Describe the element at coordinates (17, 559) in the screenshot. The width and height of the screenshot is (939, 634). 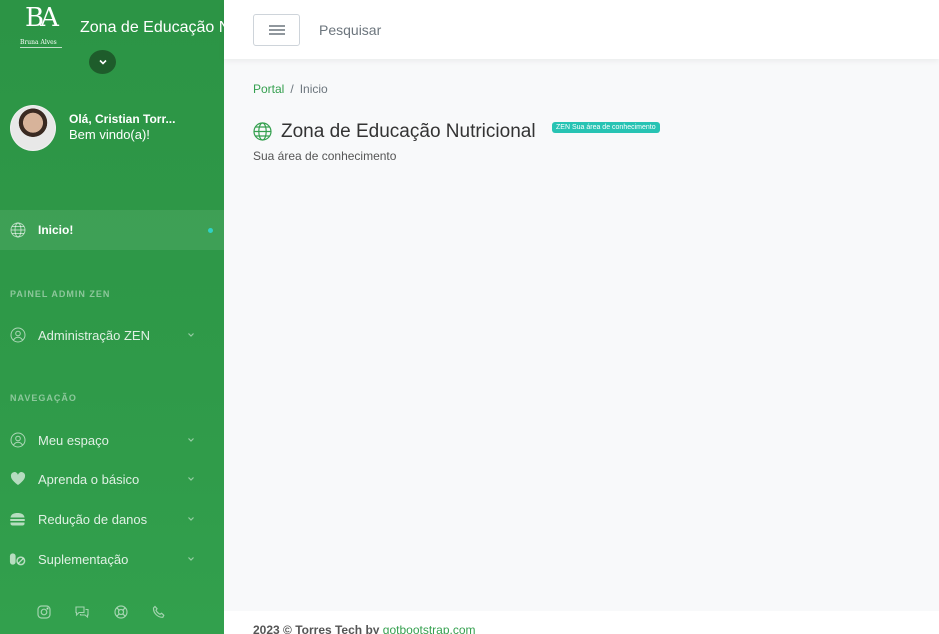
I see `pills-icon` at that location.